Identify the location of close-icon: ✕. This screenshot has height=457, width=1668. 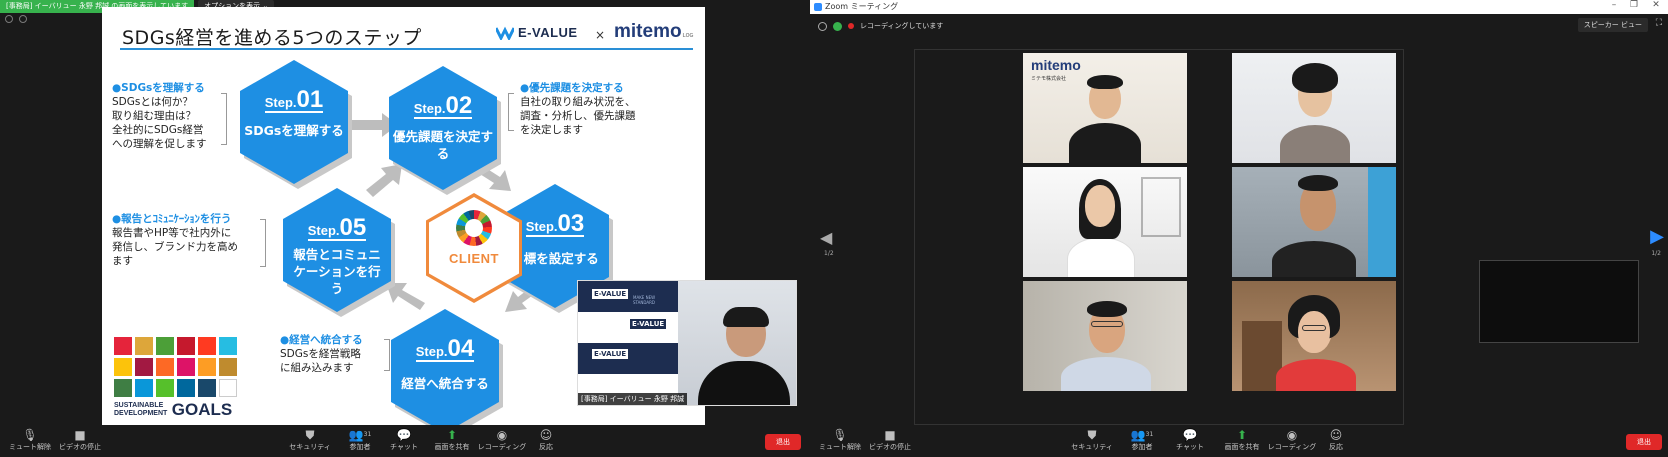
(1656, 5).